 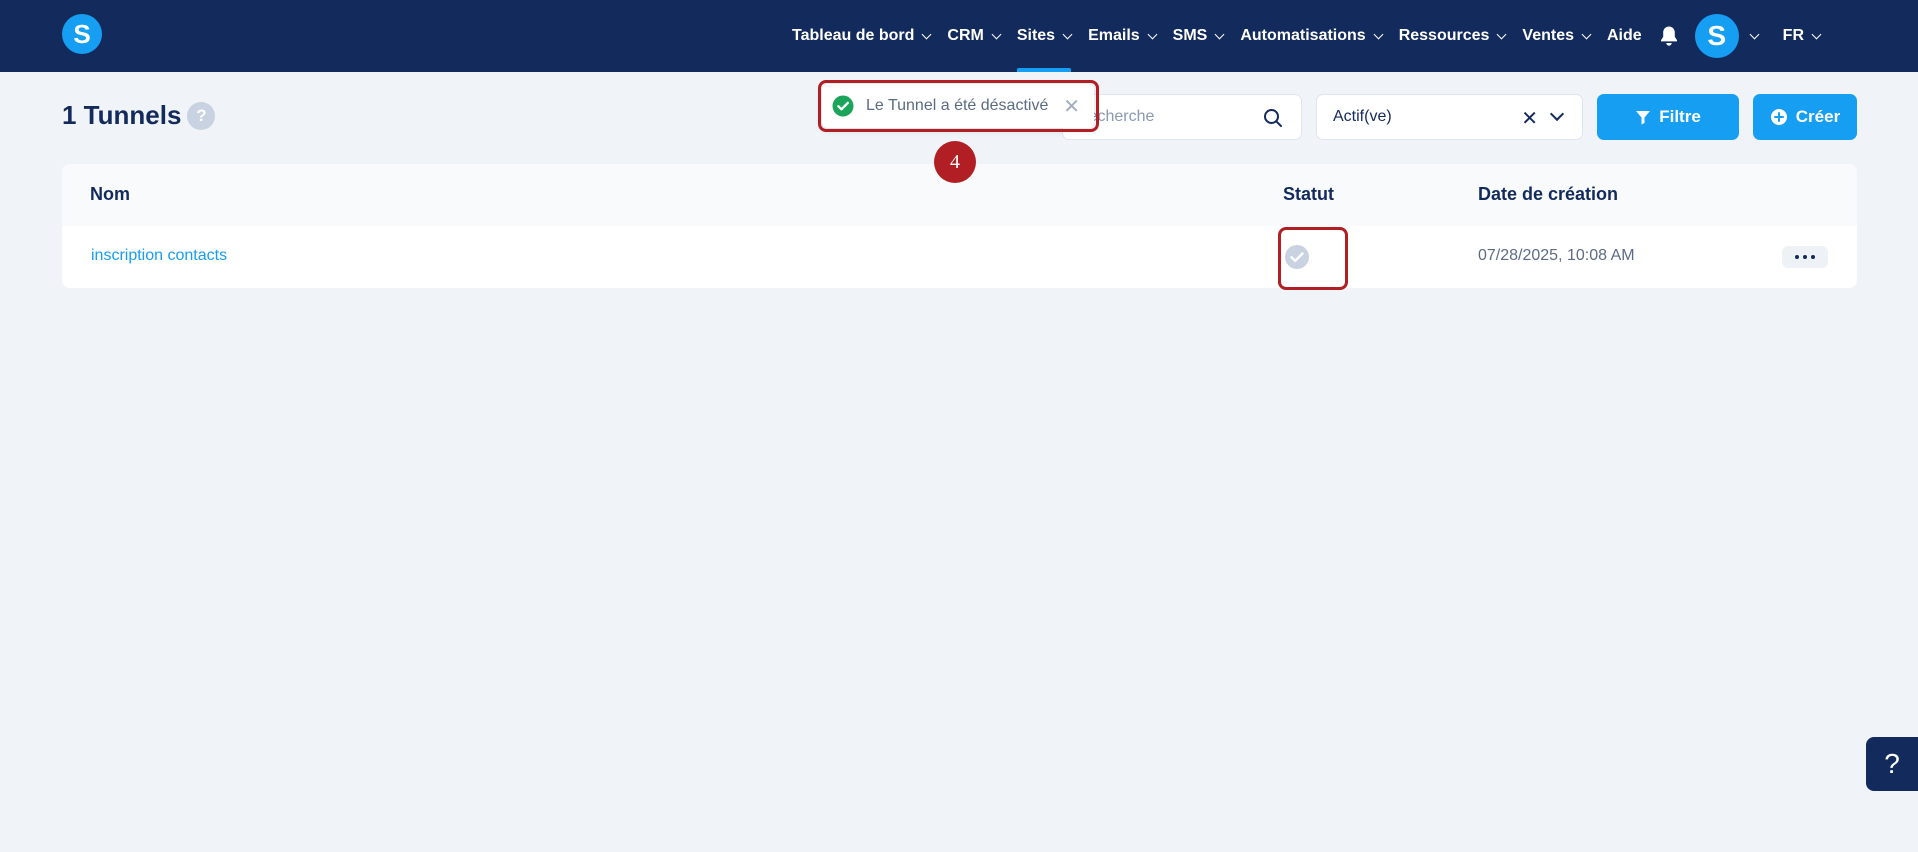 What do you see at coordinates (1071, 106) in the screenshot?
I see `close-icon: ✕` at bounding box center [1071, 106].